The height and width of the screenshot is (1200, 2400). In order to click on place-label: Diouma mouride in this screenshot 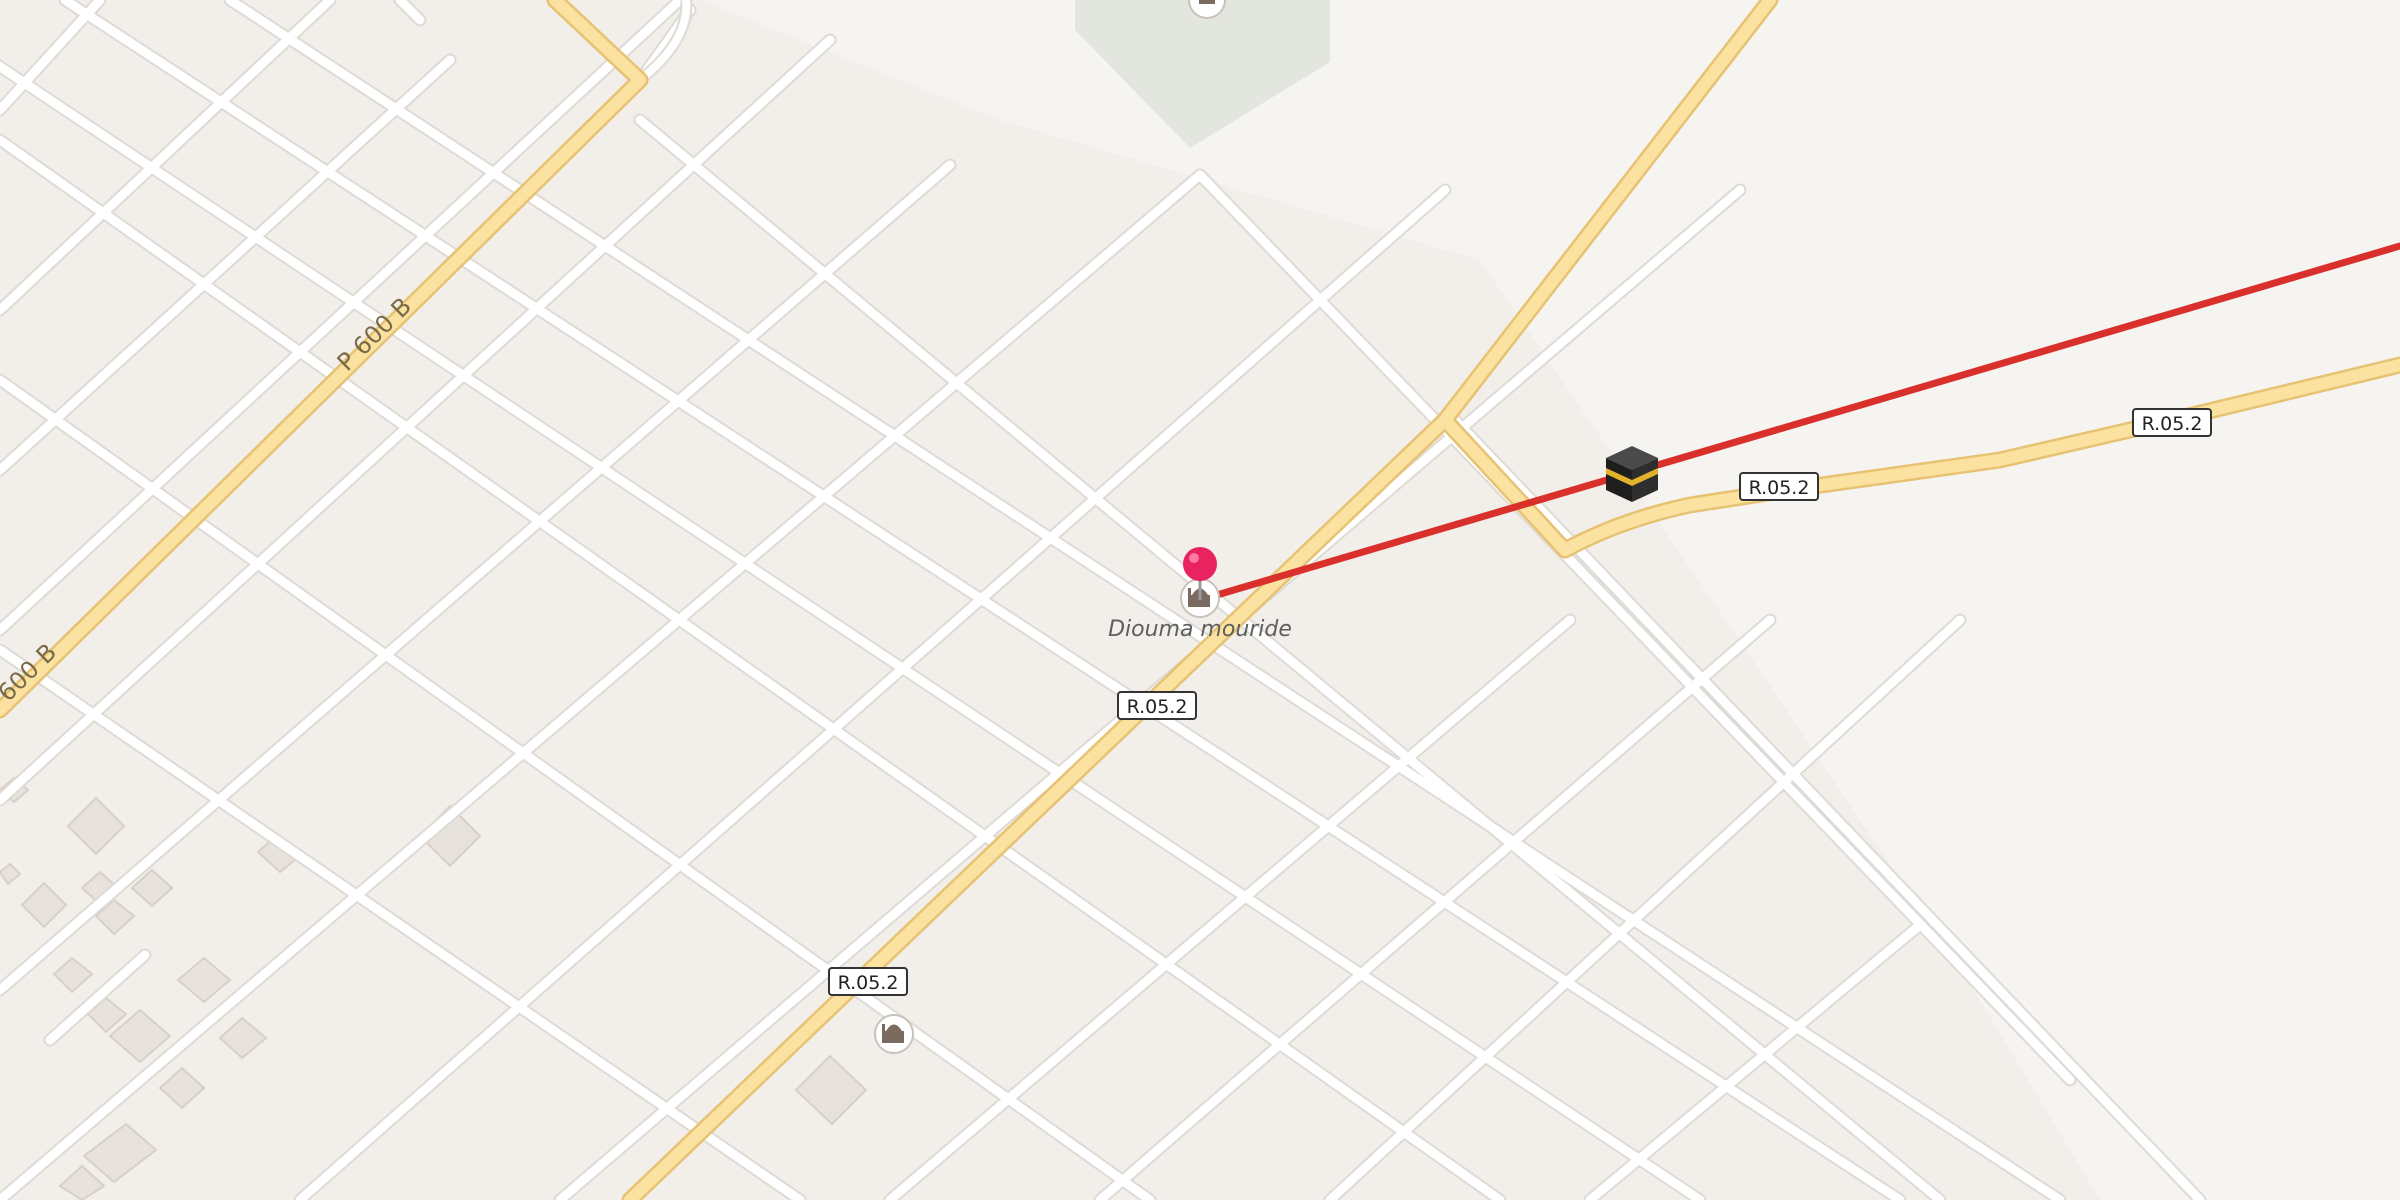, I will do `click(1200, 629)`.